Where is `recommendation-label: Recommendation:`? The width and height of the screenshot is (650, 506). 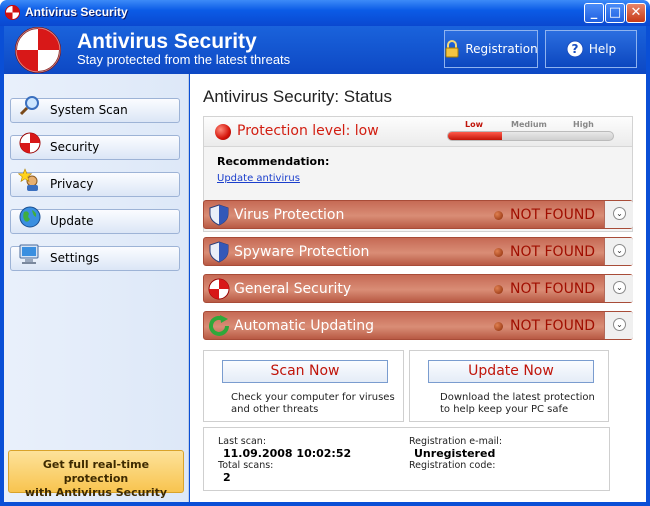 recommendation-label: Recommendation: is located at coordinates (273, 161).